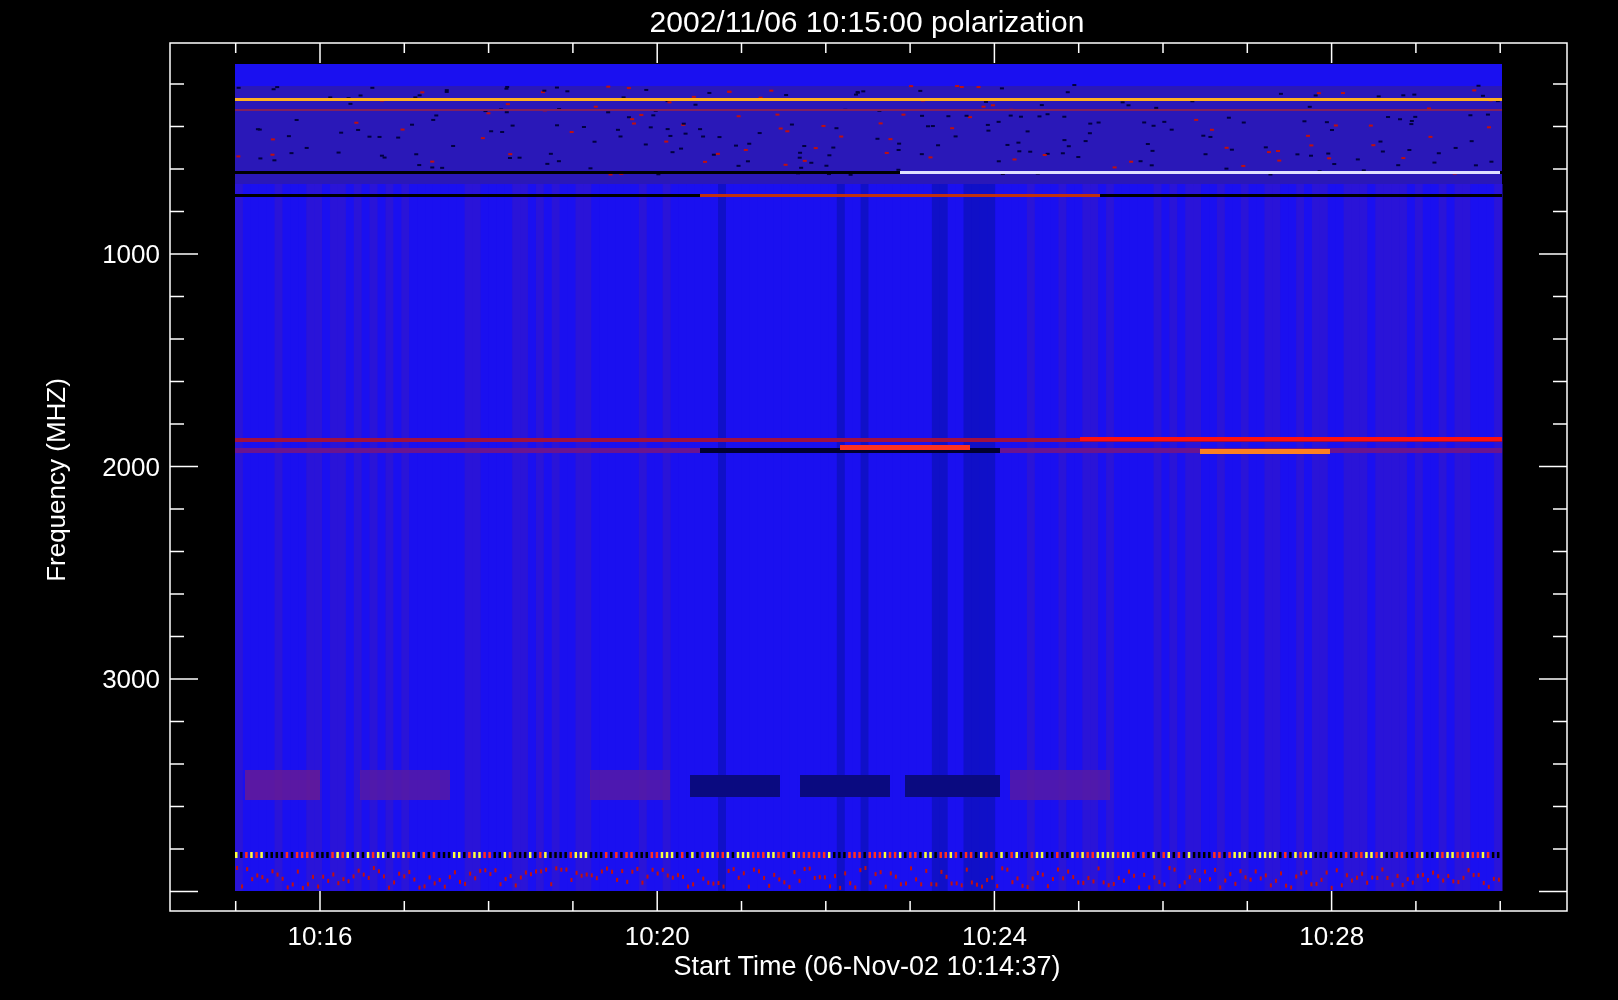 This screenshot has height=1000, width=1618. What do you see at coordinates (131, 679) in the screenshot?
I see `y-tick-label: 3000` at bounding box center [131, 679].